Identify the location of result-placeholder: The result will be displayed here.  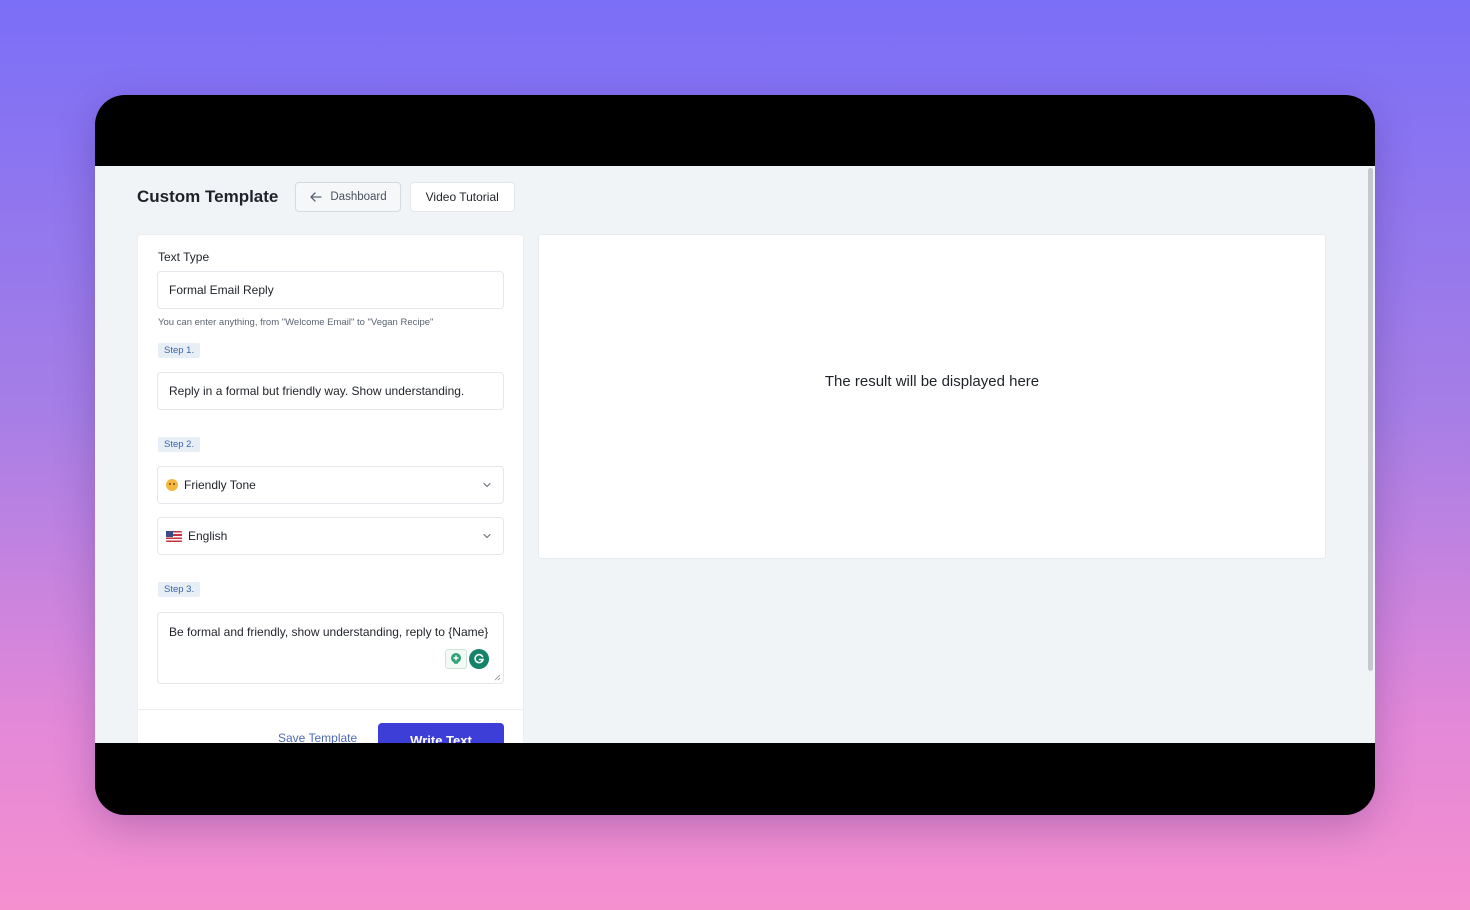
(932, 381).